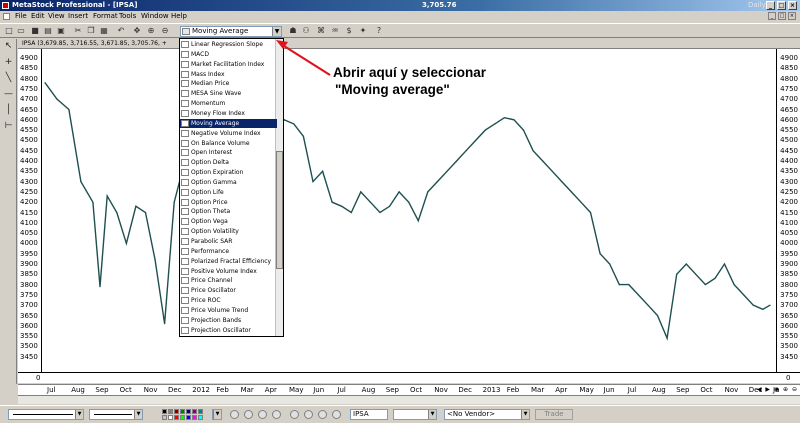  What do you see at coordinates (307, 60) in the screenshot?
I see `arrow-line` at bounding box center [307, 60].